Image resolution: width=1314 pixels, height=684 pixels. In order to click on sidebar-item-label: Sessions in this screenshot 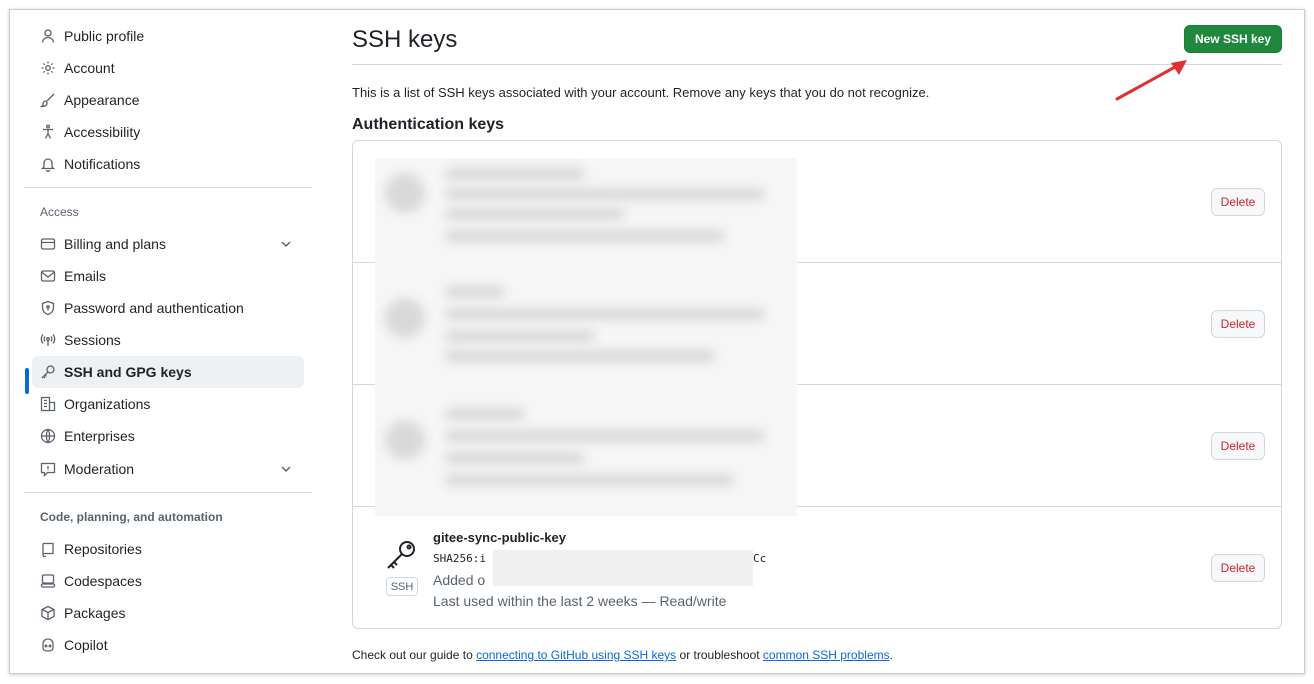, I will do `click(92, 340)`.